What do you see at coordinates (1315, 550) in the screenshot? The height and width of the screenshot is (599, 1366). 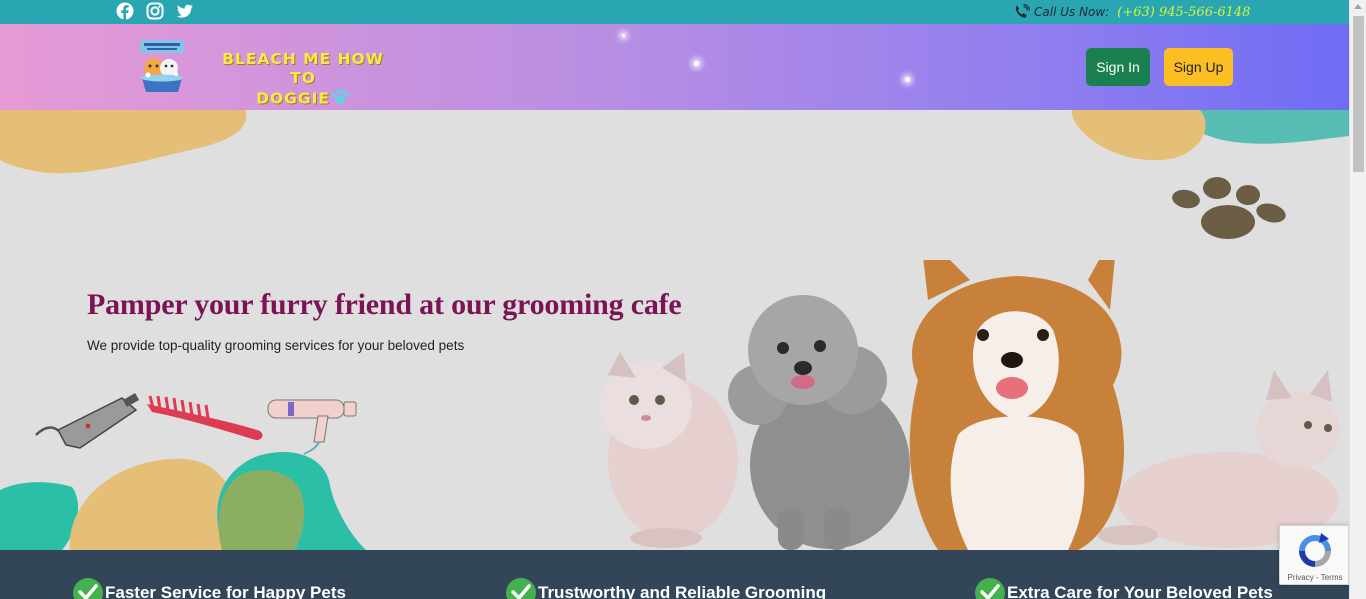 I see `recaptcha-icon` at bounding box center [1315, 550].